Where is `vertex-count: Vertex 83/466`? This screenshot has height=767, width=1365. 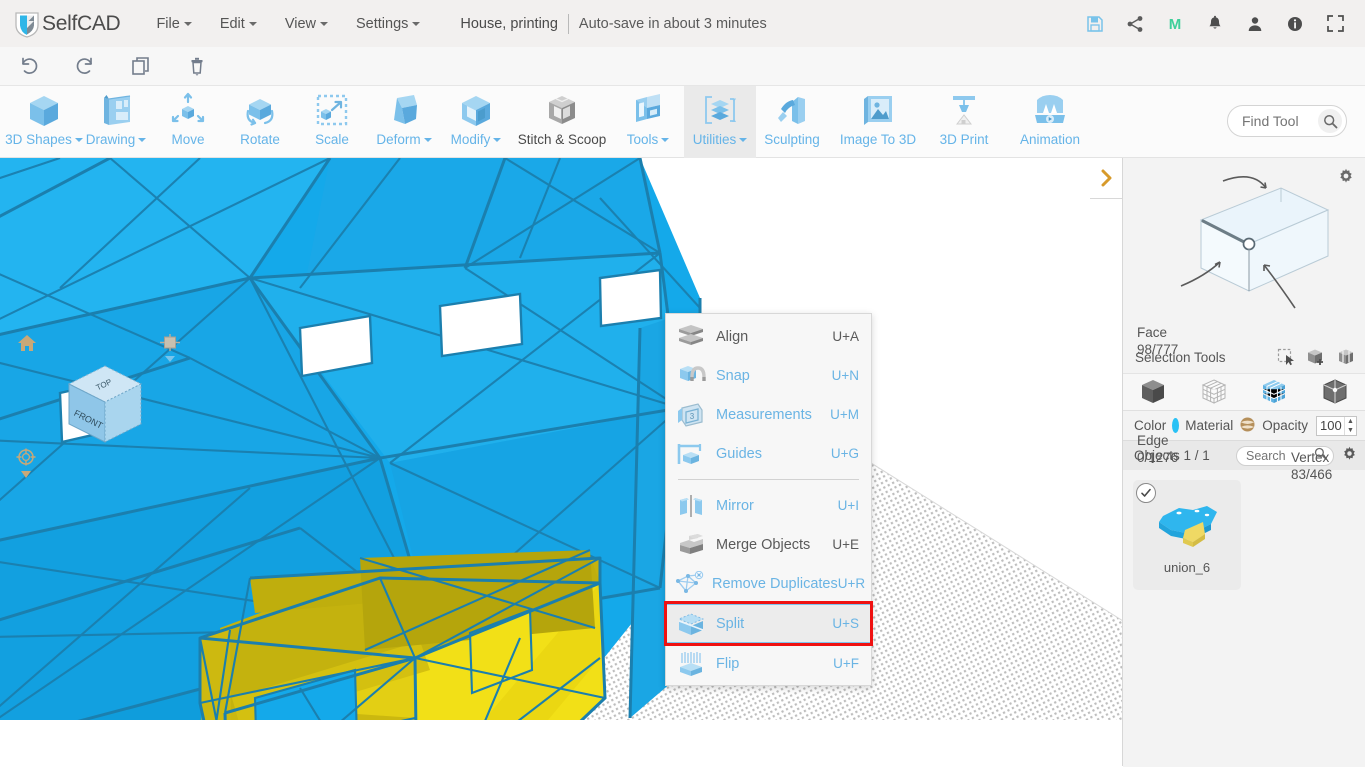 vertex-count: Vertex 83/466 is located at coordinates (1311, 466).